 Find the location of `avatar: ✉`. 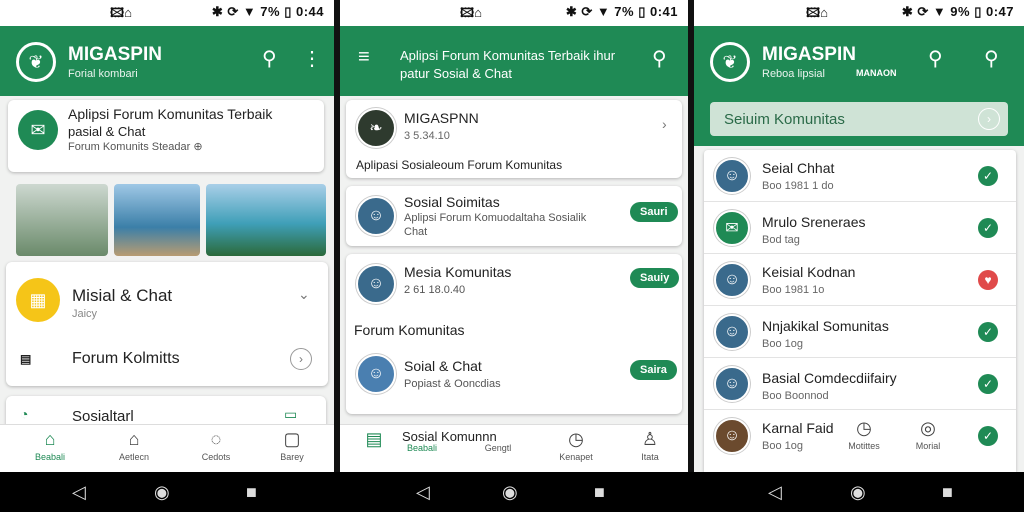

avatar: ✉ is located at coordinates (732, 228).